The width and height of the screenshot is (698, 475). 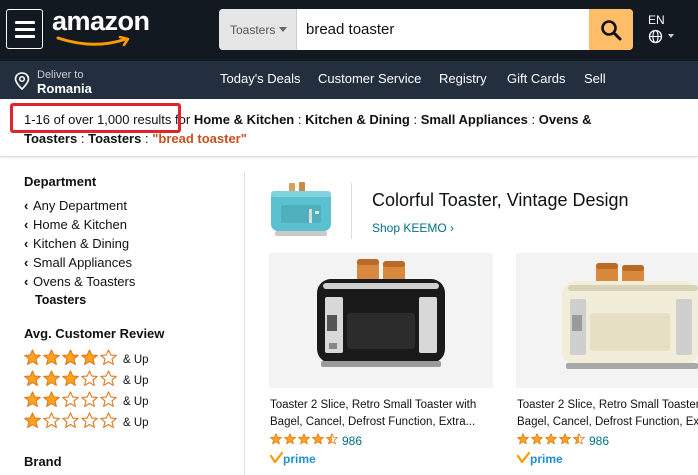 What do you see at coordinates (199, 138) in the screenshot?
I see `results-query: "bread toaster"` at bounding box center [199, 138].